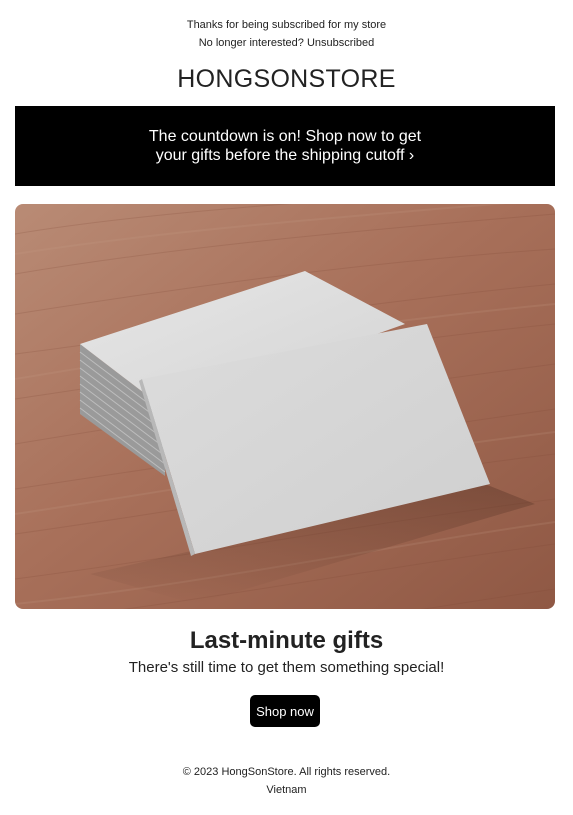  Describe the element at coordinates (285, 711) in the screenshot. I see `shop-now-button: Shop now` at that location.